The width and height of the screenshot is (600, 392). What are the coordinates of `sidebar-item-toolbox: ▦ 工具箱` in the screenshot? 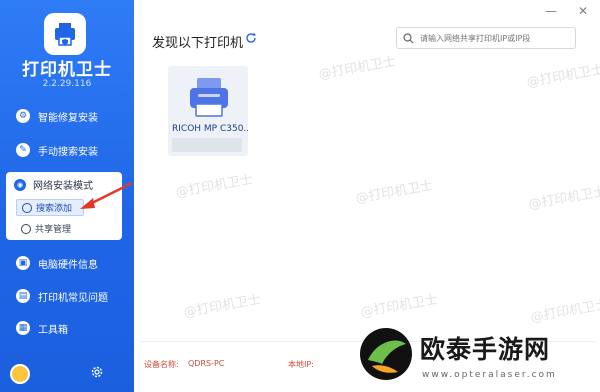 It's located at (67, 328).